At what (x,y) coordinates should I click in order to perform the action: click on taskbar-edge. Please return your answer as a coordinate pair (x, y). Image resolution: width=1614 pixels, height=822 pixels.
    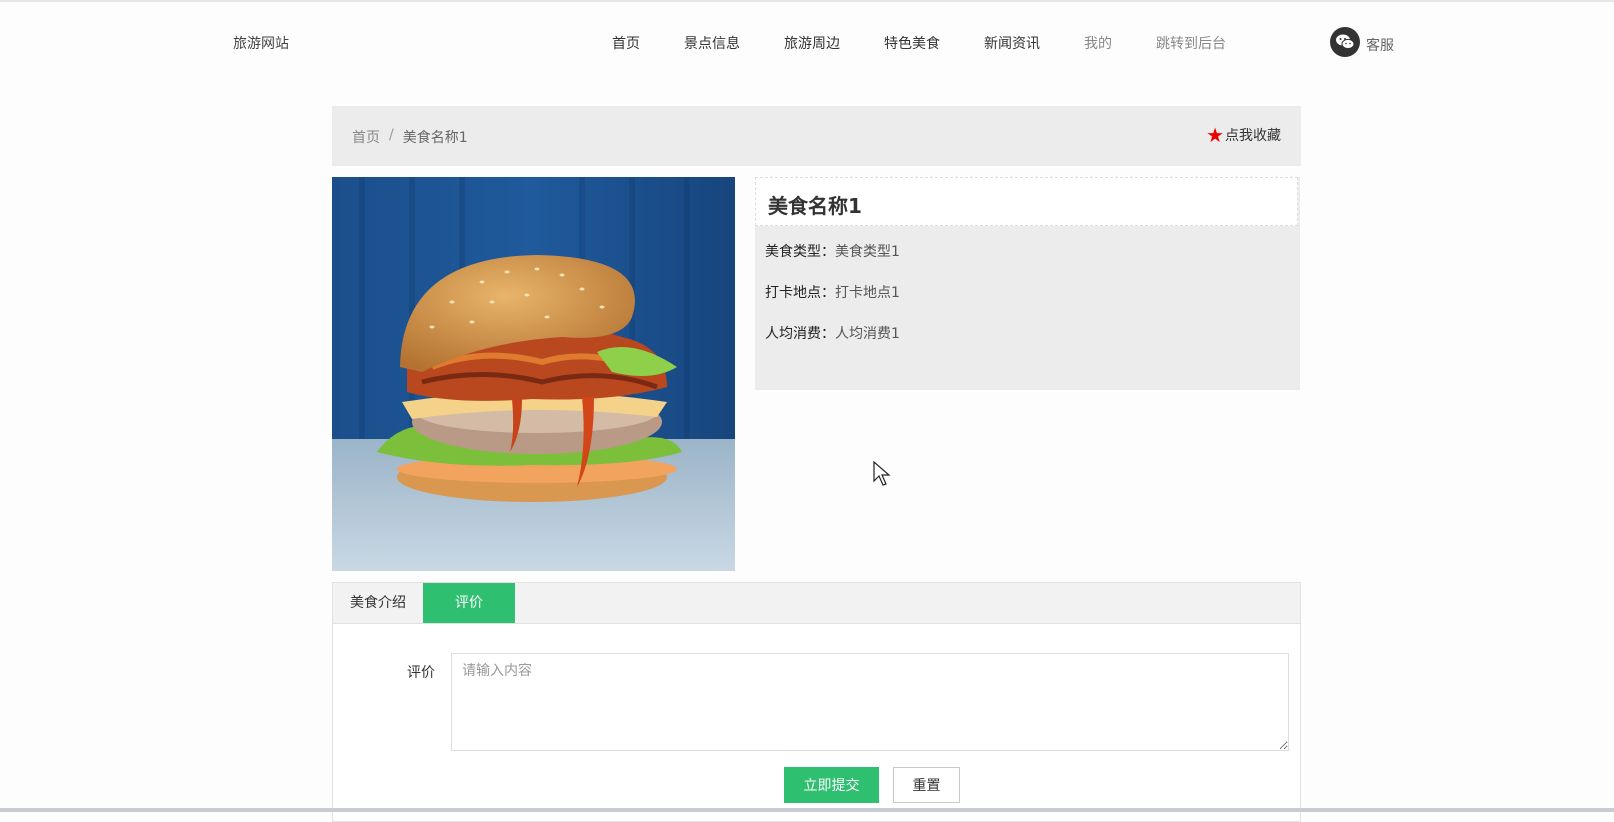
    Looking at the image, I should click on (807, 810).